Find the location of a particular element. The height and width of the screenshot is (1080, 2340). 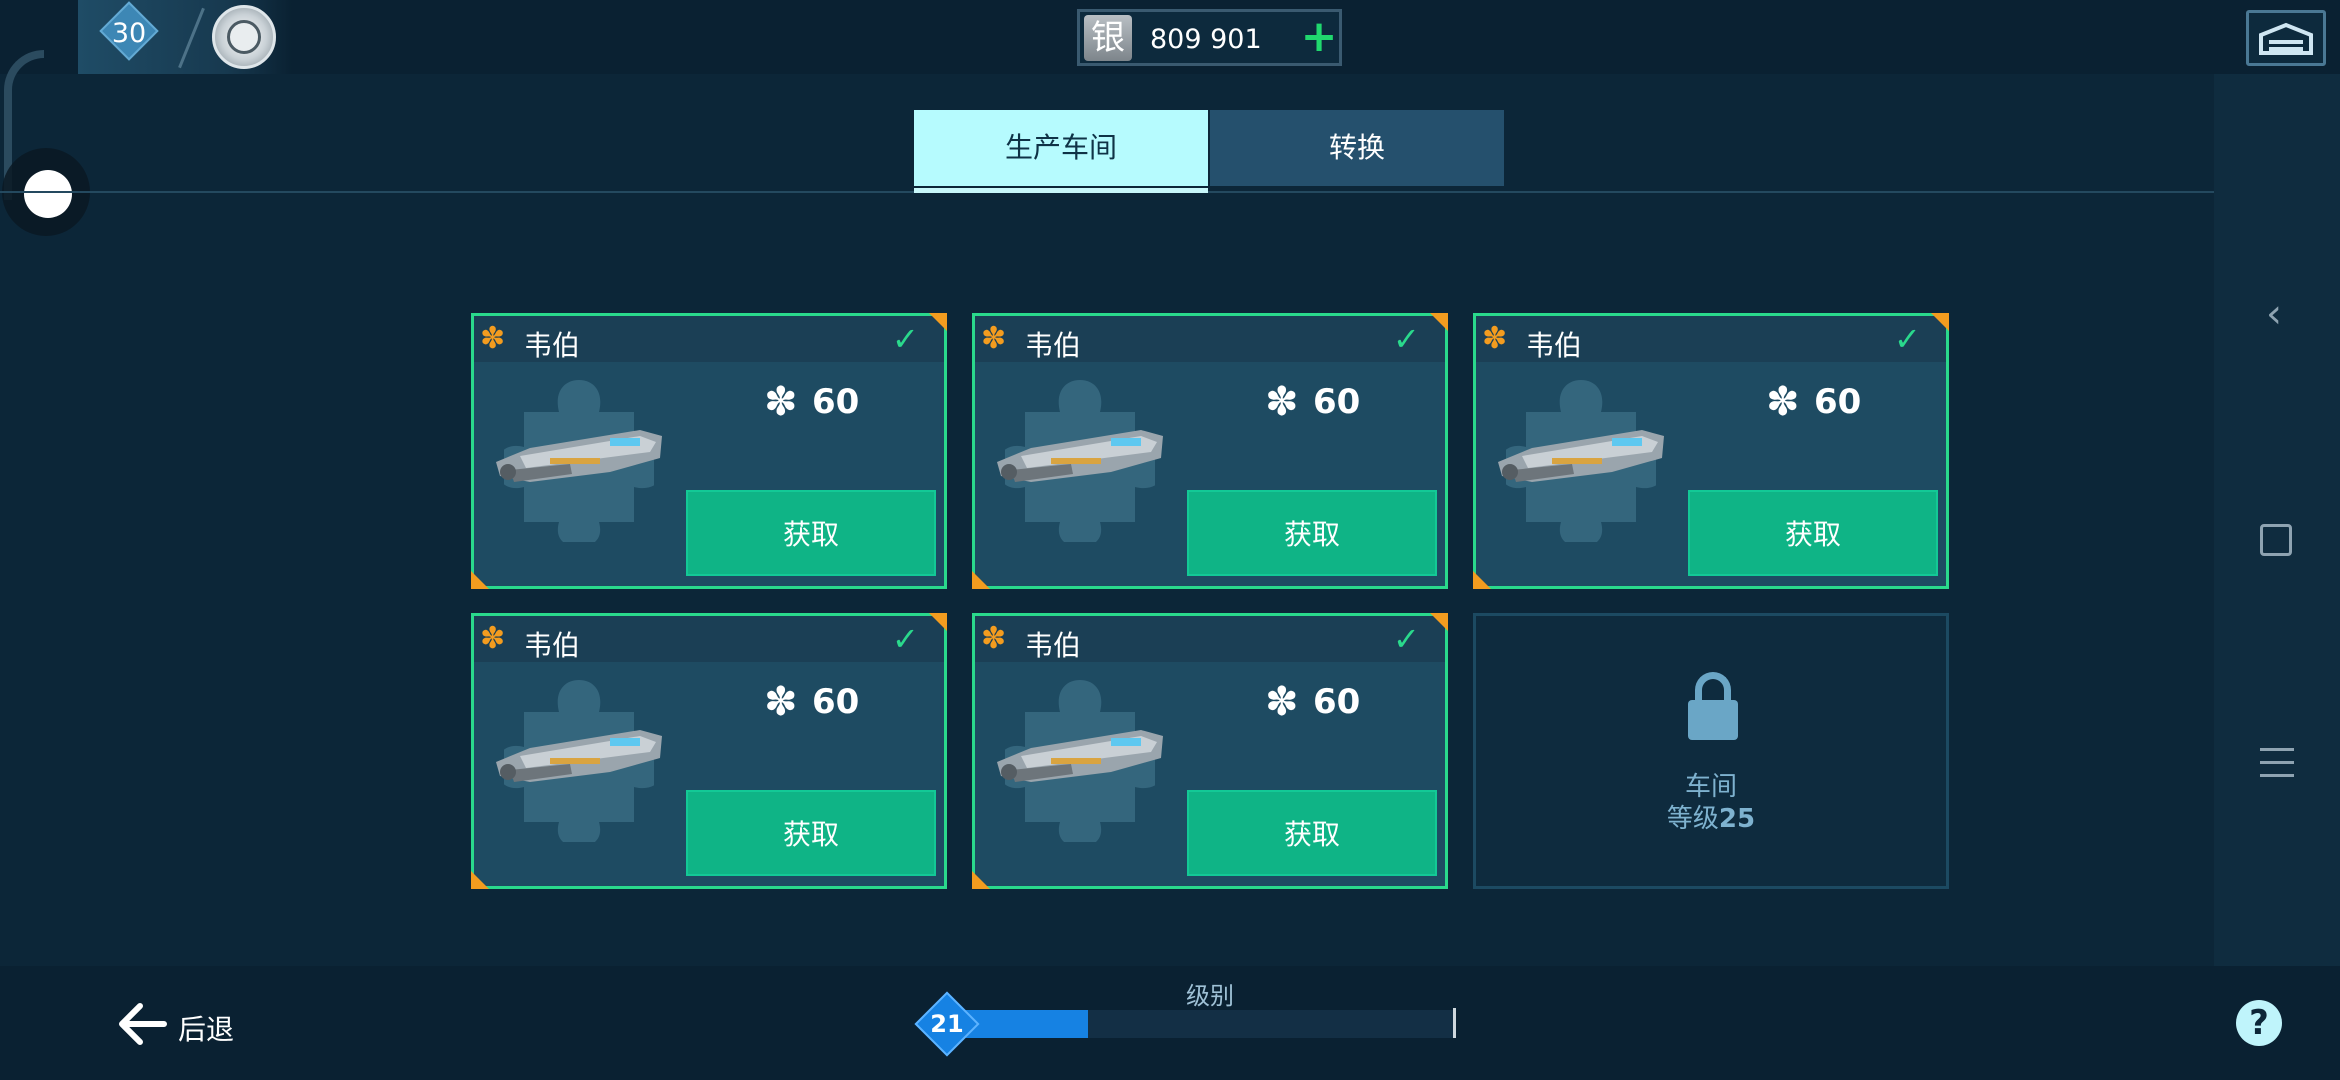

workshop-level-label: 级别 is located at coordinates (1210, 996).